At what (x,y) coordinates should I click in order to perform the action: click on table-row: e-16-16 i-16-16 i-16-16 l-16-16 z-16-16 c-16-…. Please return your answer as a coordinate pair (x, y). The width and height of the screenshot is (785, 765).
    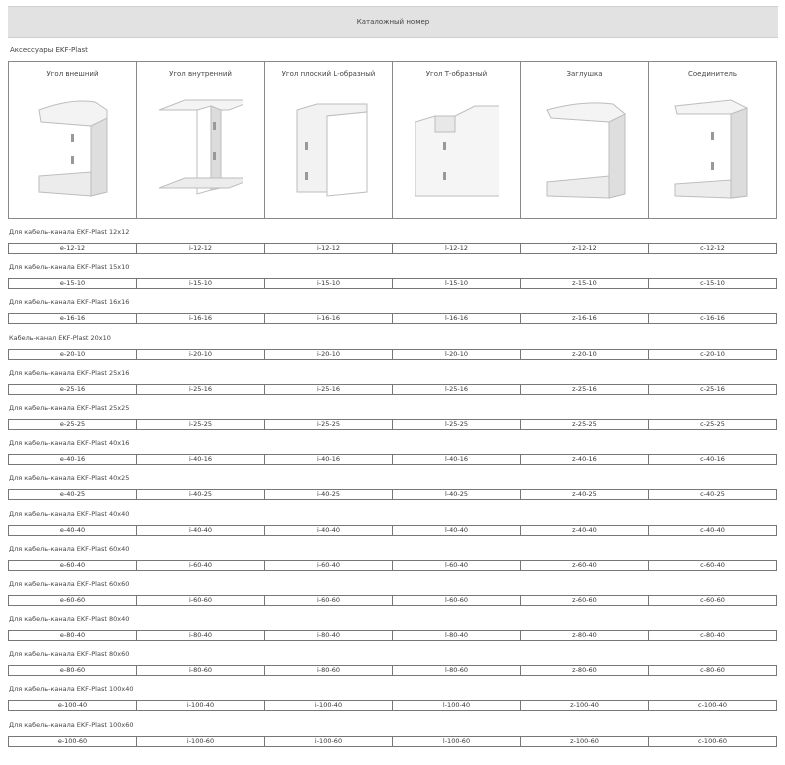
    Looking at the image, I should click on (392, 319).